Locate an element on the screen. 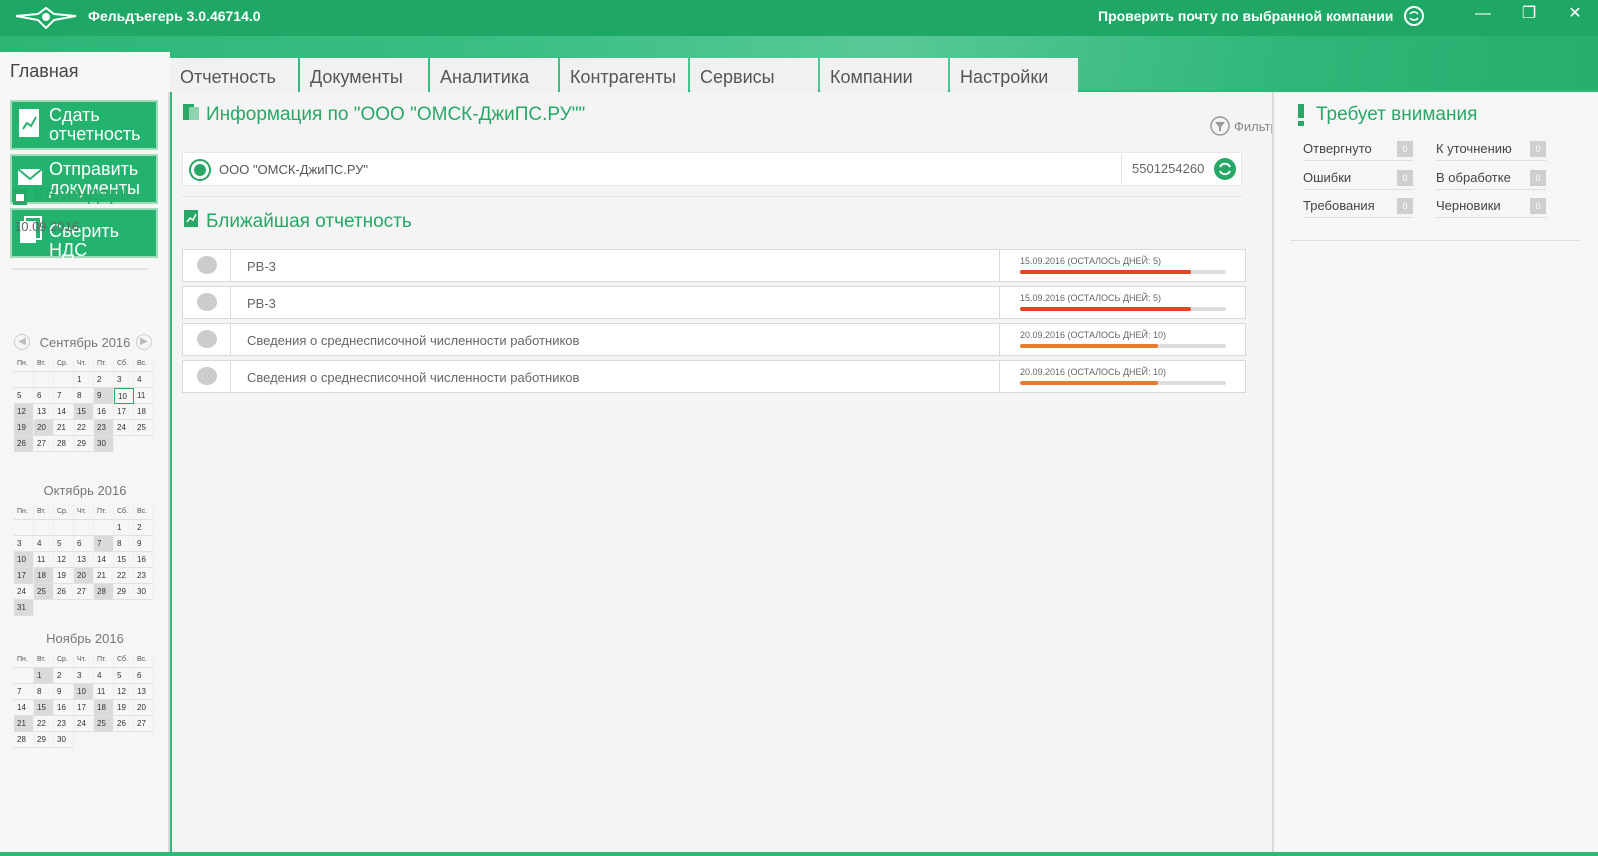  minimize-button: — is located at coordinates (1483, 14).